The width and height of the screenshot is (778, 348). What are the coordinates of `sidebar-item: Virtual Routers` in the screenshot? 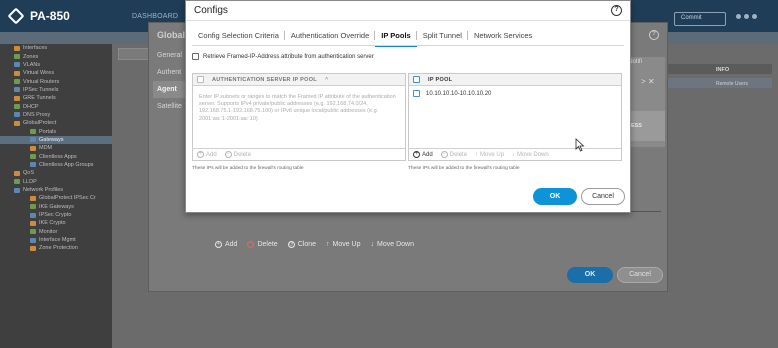 It's located at (56, 81).